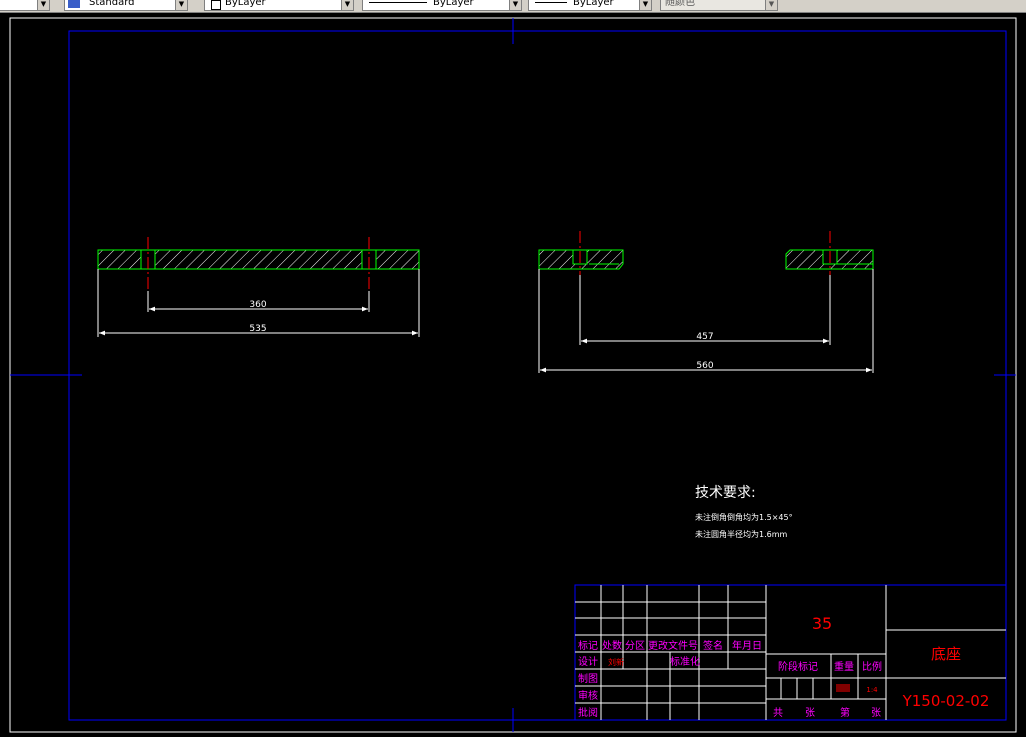 Image resolution: width=1026 pixels, height=737 pixels. Describe the element at coordinates (843, 688) in the screenshot. I see `weight-value-swatch` at that location.